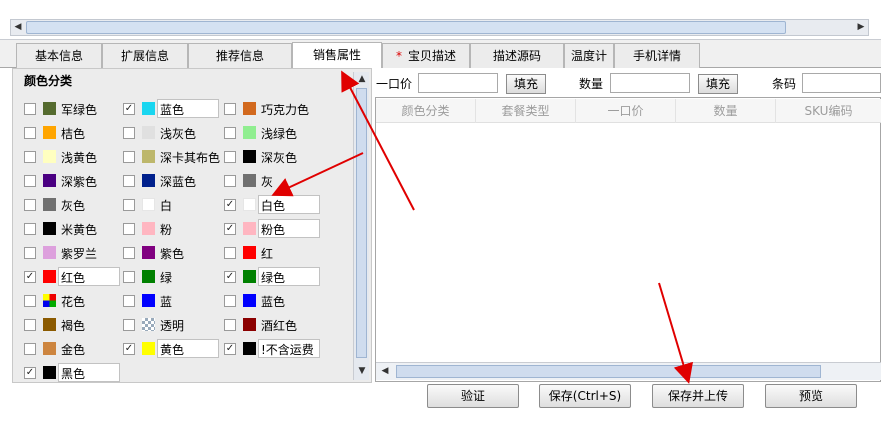 The width and height of the screenshot is (881, 439). Describe the element at coordinates (337, 55) in the screenshot. I see `tab-sales-attributes: 销售属性` at that location.